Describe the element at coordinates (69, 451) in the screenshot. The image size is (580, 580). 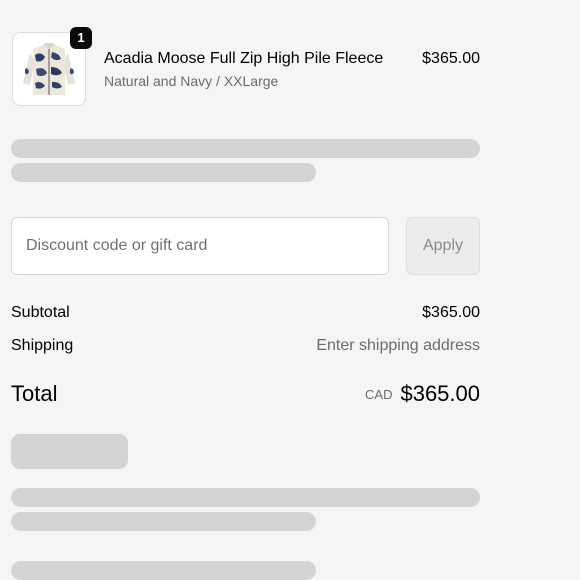
I see `skeleton-button` at that location.